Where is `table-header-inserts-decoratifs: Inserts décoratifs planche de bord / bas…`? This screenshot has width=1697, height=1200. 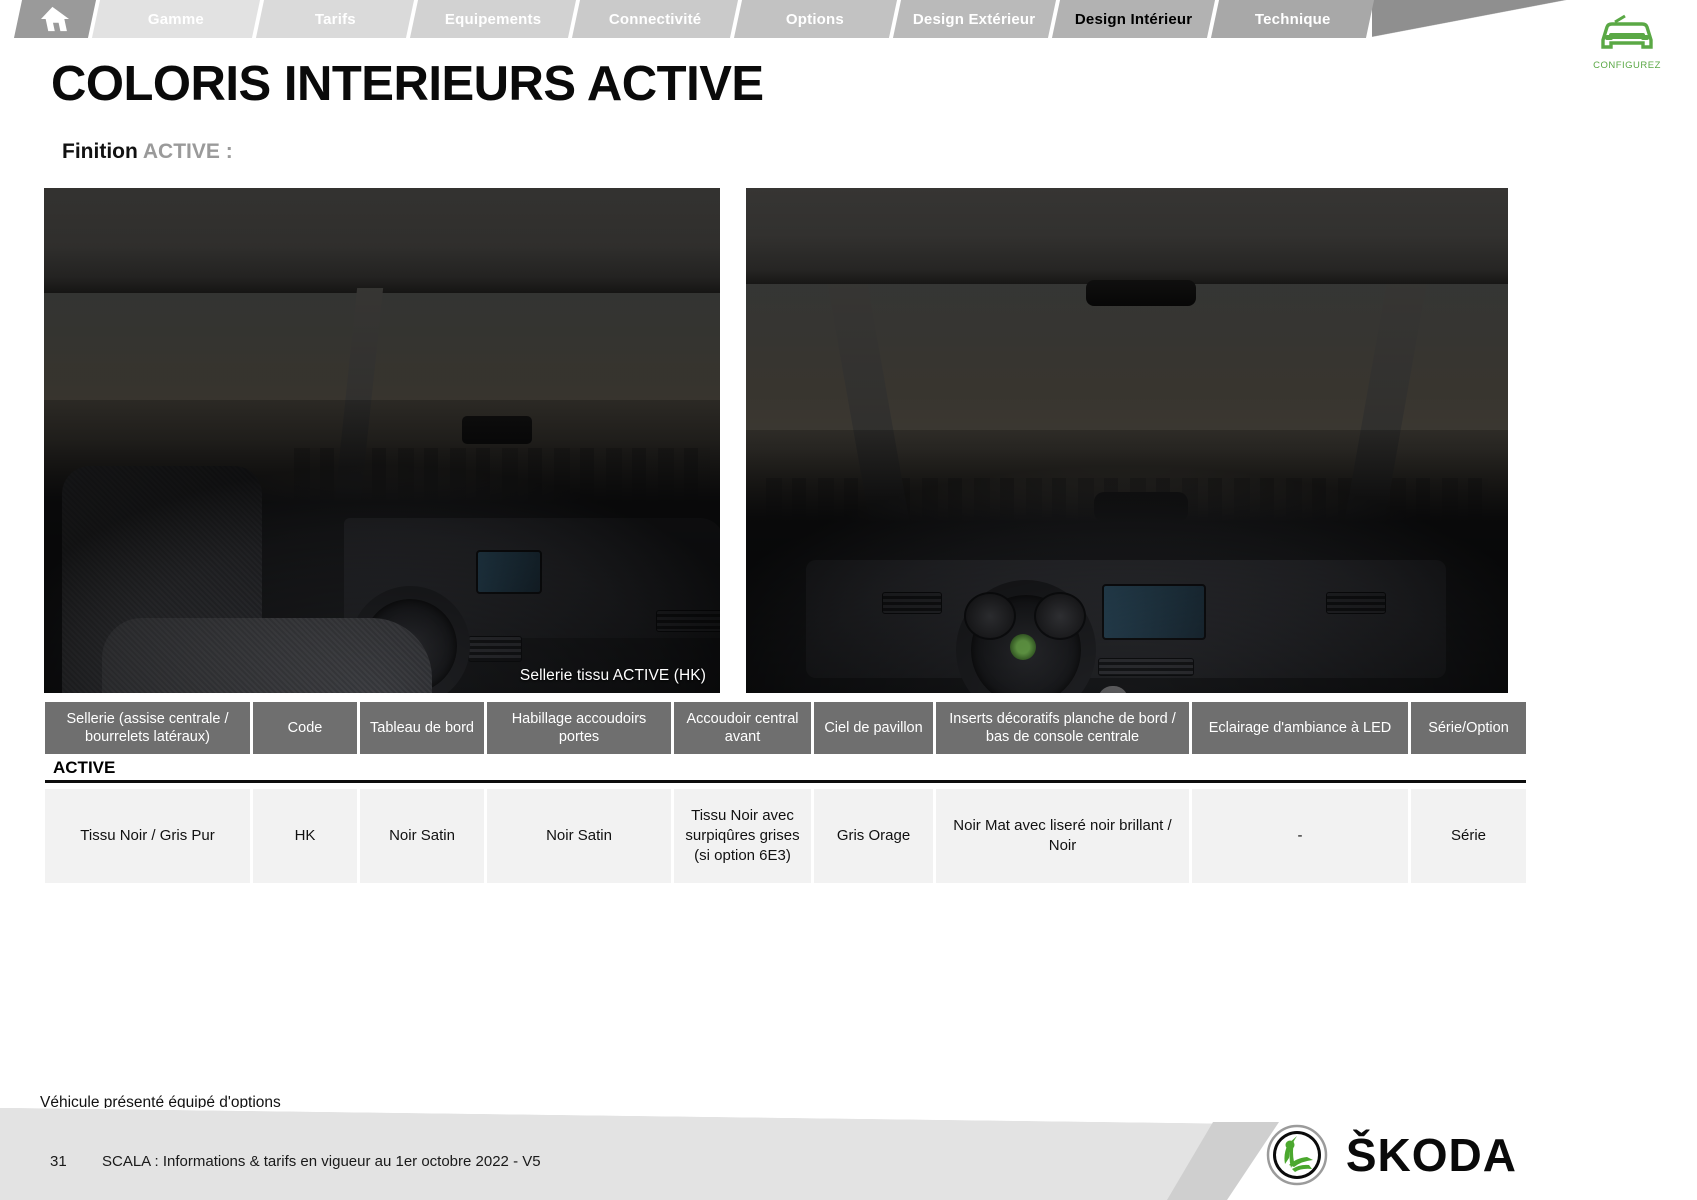 table-header-inserts-decoratifs: Inserts décoratifs planche de bord / bas… is located at coordinates (1062, 728).